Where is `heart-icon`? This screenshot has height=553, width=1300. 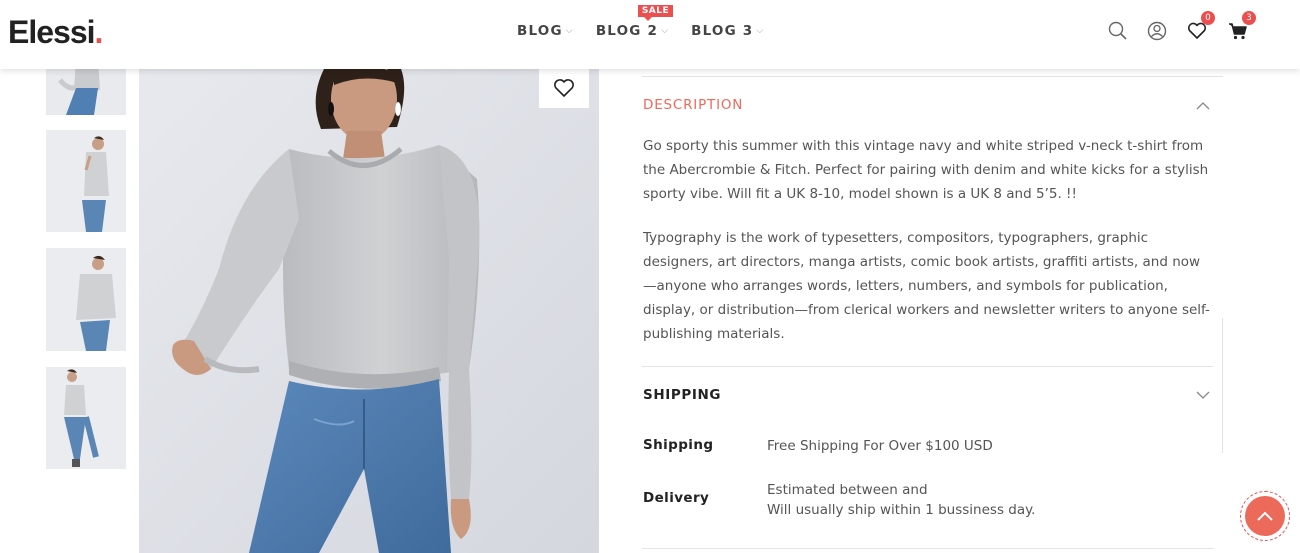
heart-icon is located at coordinates (564, 87).